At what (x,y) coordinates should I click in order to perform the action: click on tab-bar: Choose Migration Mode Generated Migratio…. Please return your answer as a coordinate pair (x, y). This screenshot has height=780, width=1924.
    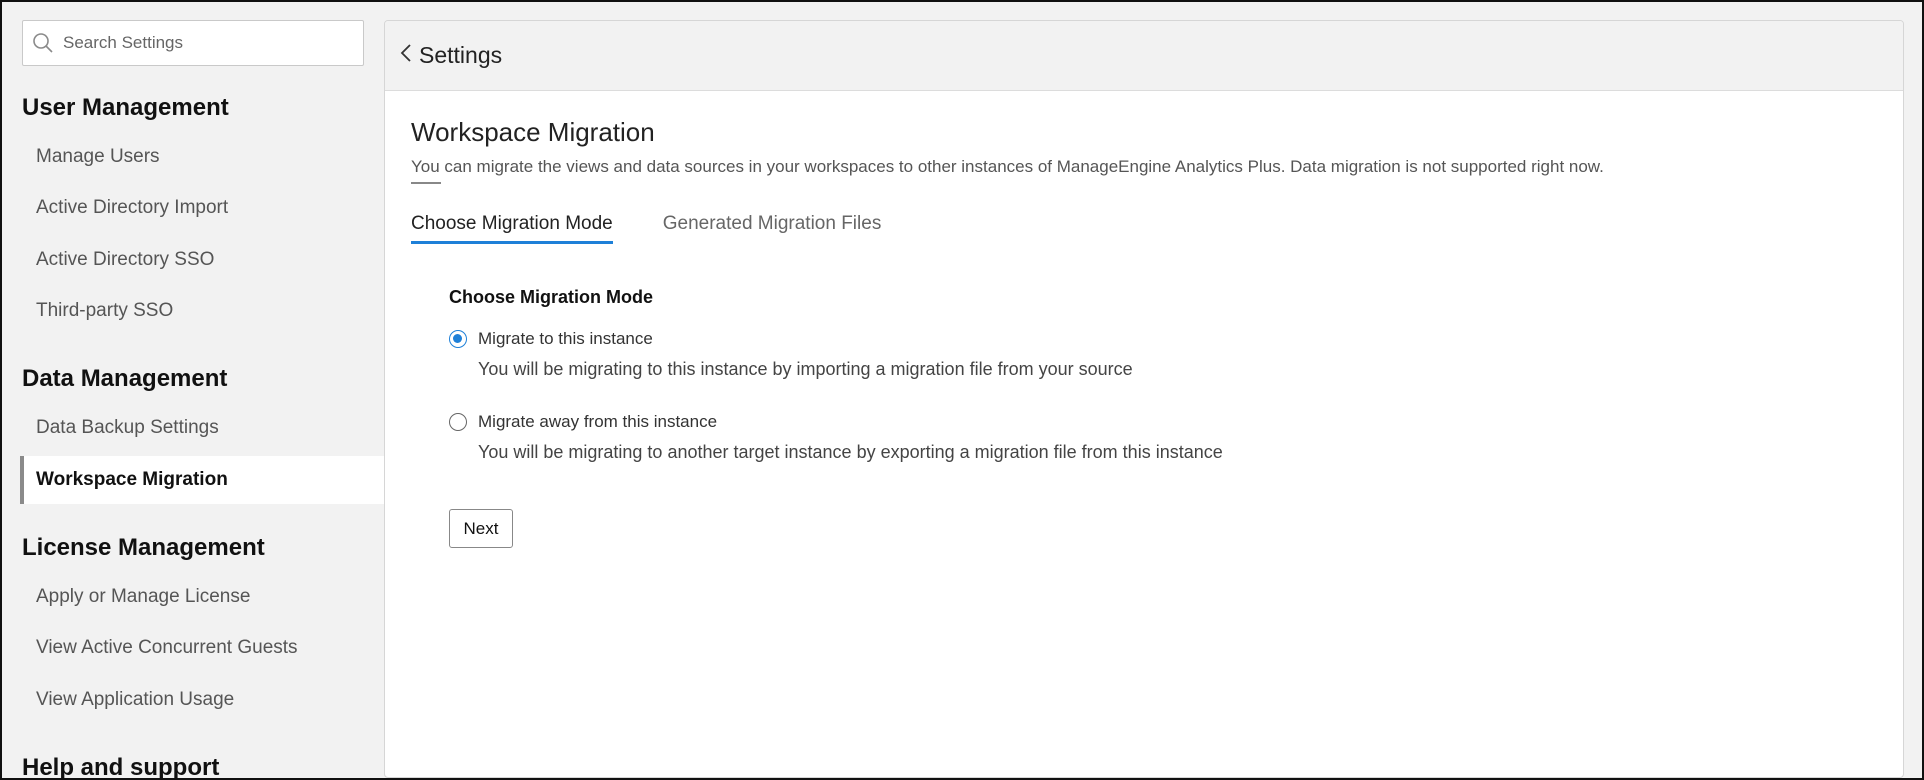
    Looking at the image, I should click on (671, 228).